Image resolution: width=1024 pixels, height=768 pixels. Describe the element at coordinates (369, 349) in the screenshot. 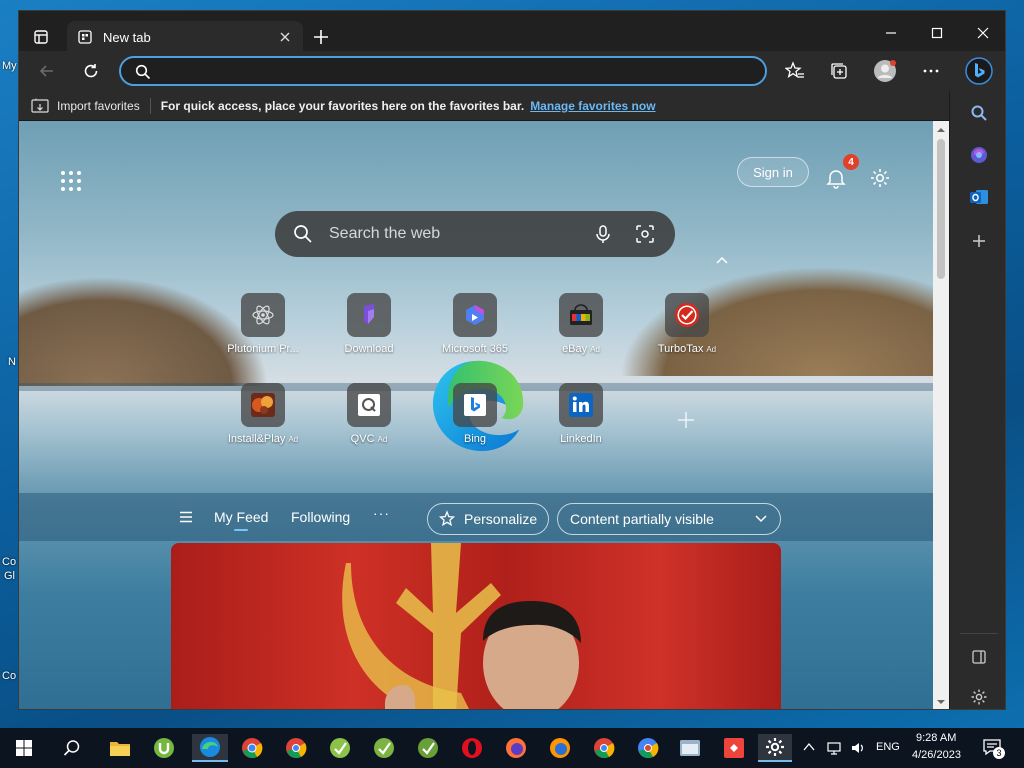

I see `quick-link-label: Download` at that location.